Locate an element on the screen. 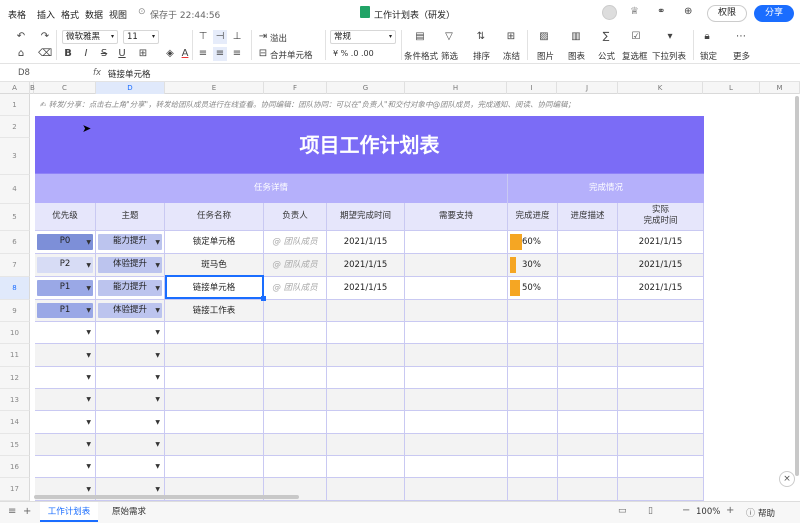 This screenshot has height=523, width=800. menu-table: 表格 is located at coordinates (17, 14).